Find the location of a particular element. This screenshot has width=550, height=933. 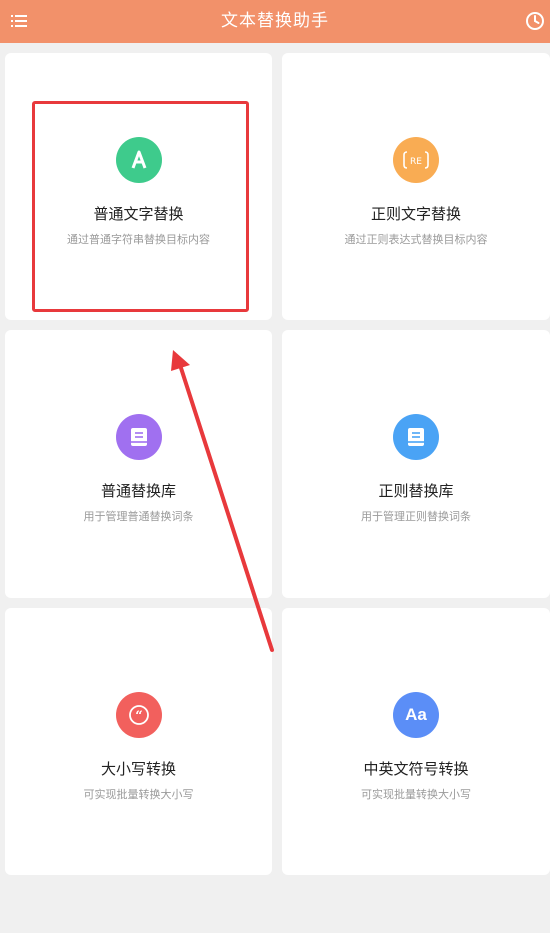

svg-text: RE is located at coordinates (416, 162).